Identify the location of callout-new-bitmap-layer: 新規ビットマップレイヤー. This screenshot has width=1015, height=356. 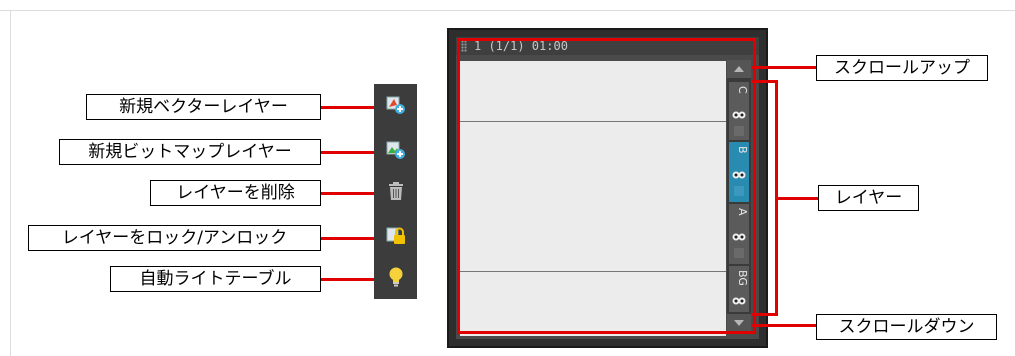
(190, 152).